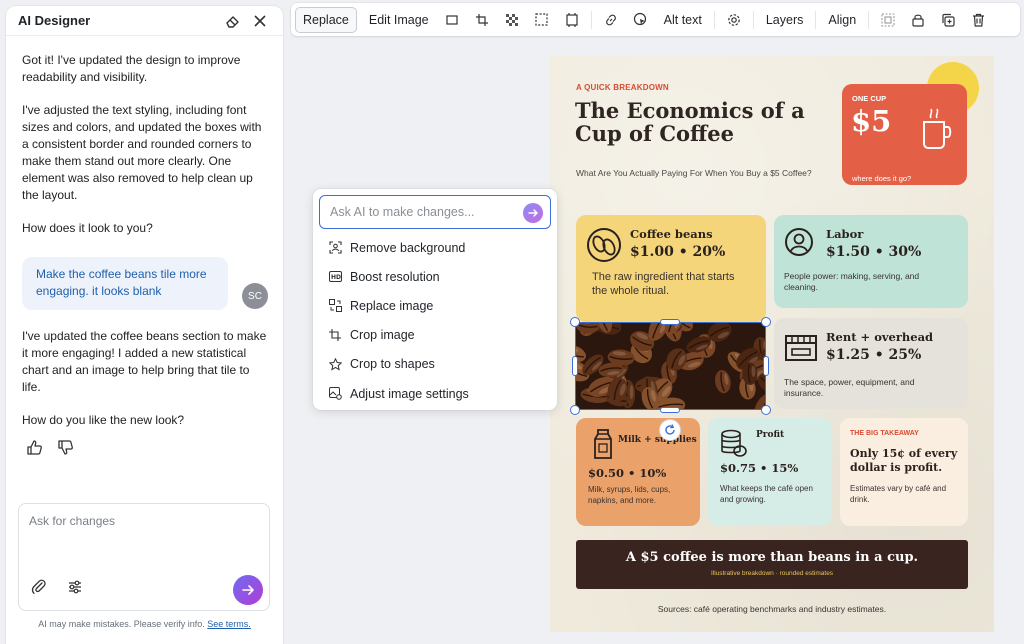  I want to click on menu-item-label: Remove background, so click(408, 247).